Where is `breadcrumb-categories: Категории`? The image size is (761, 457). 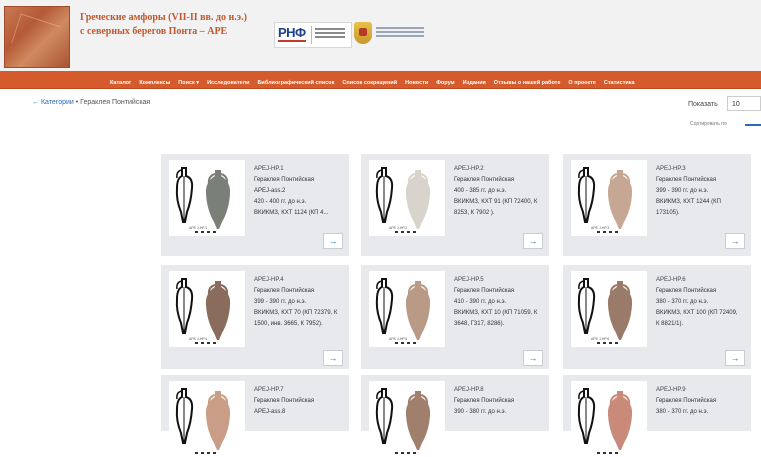
breadcrumb-categories: Категории is located at coordinates (57, 102).